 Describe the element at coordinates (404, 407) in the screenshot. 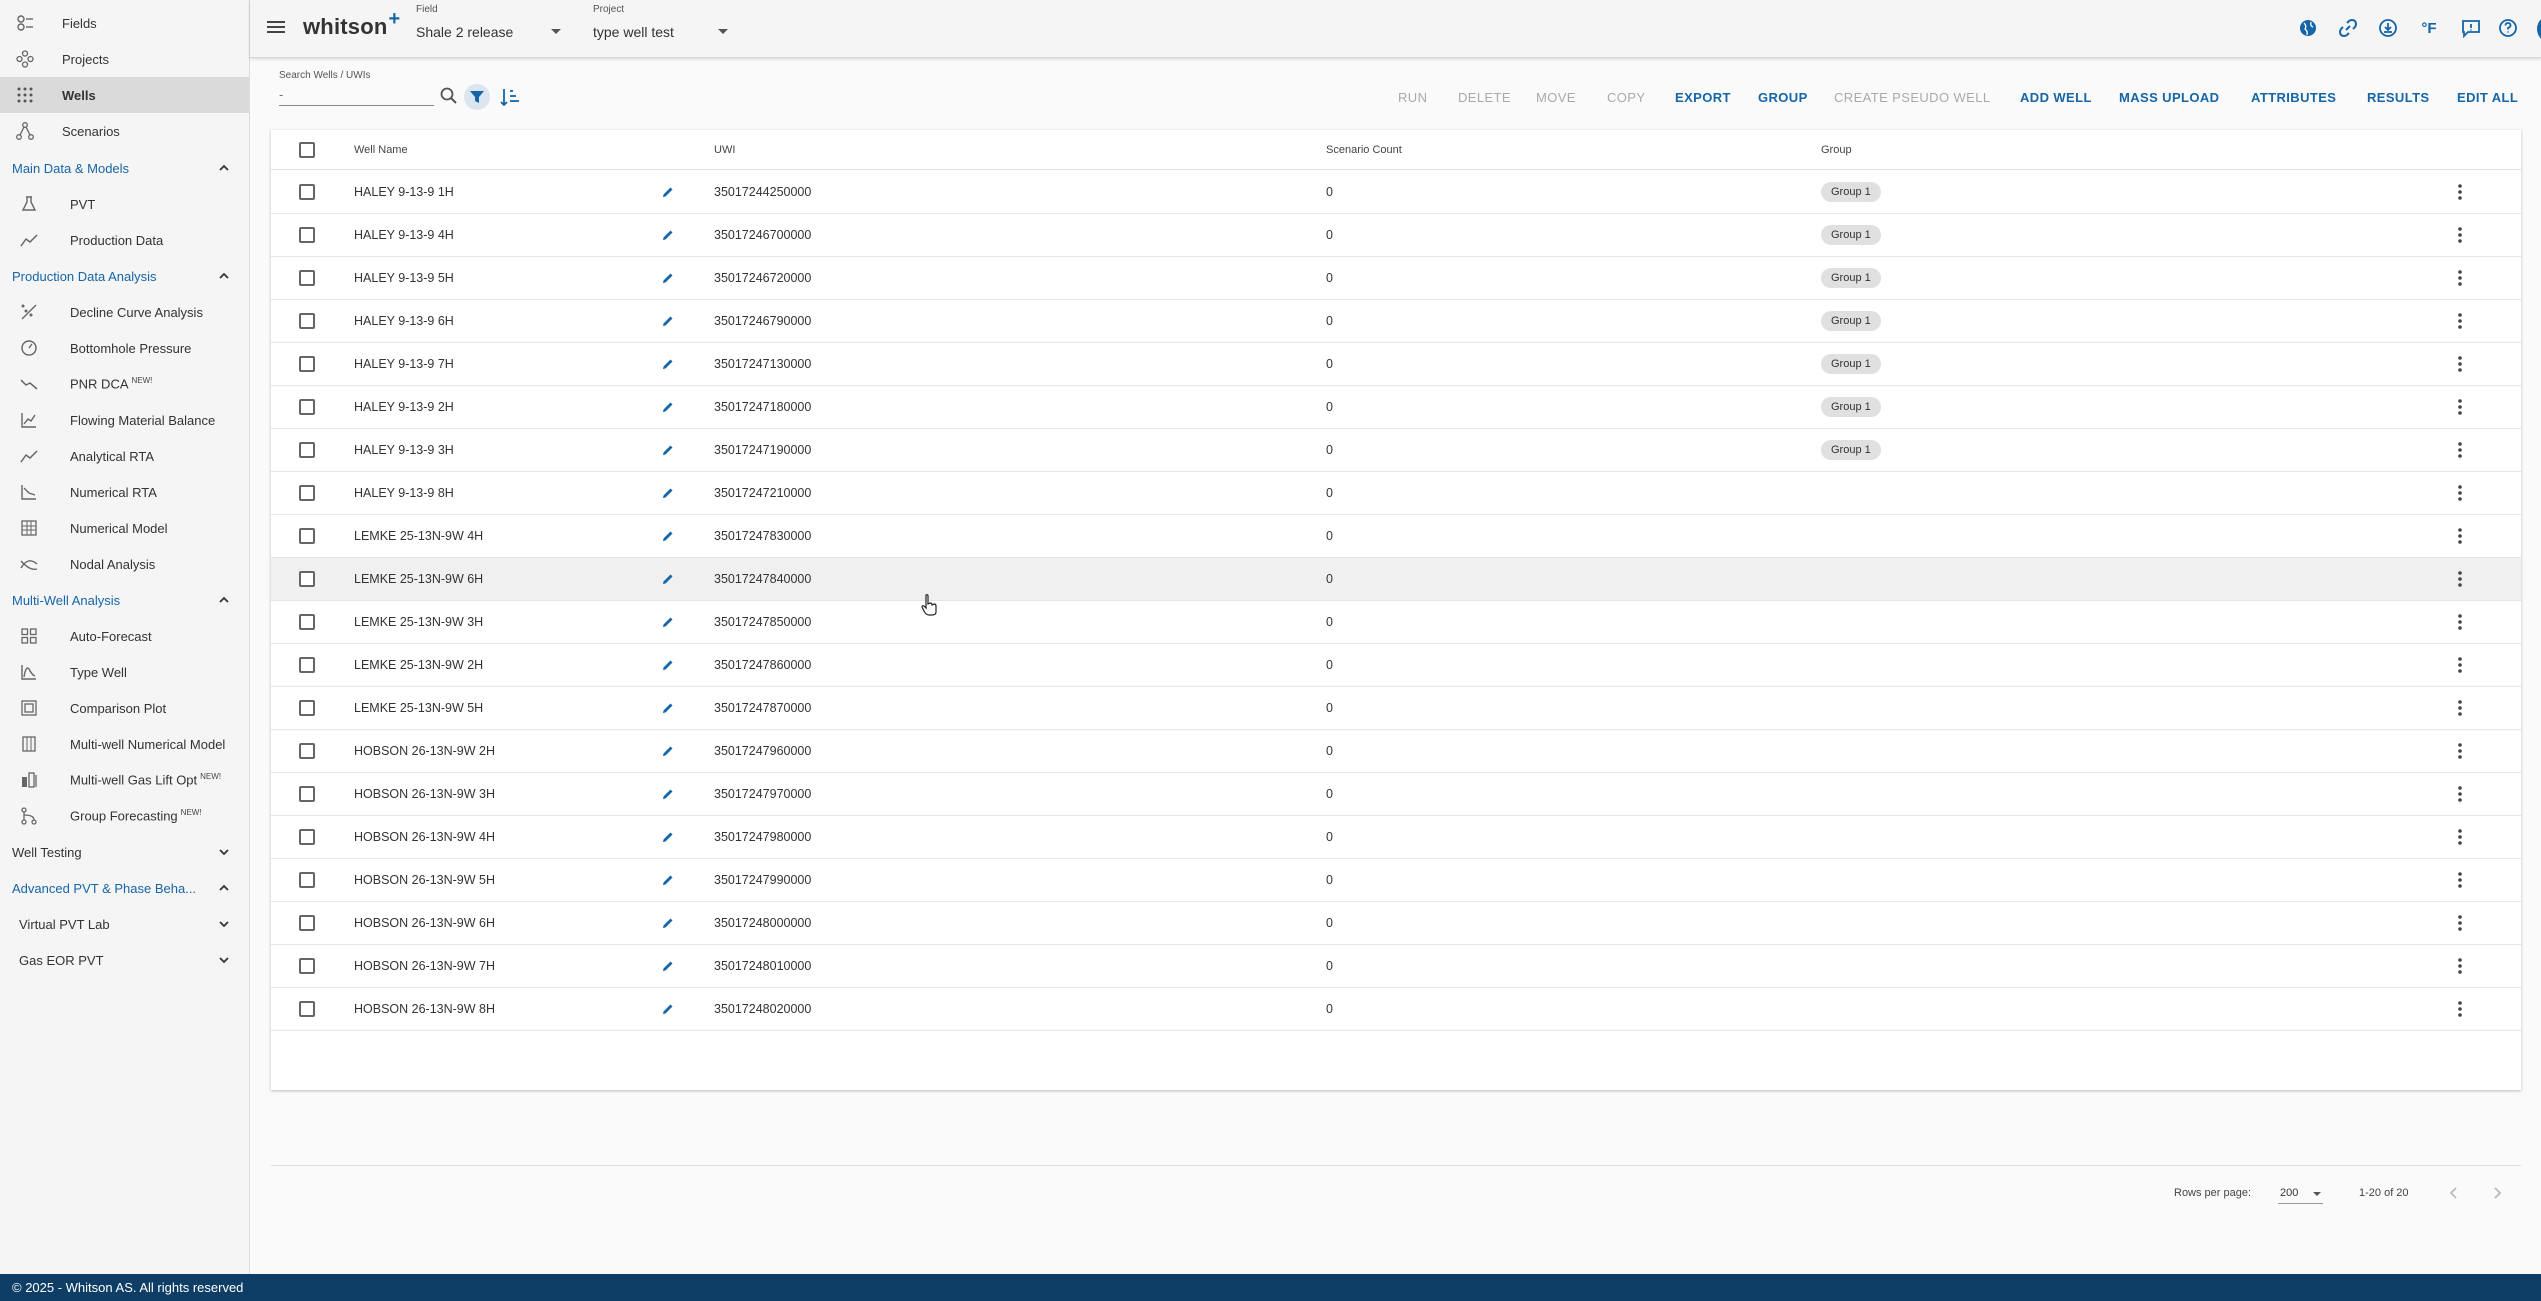

I see `well-name-cell: HALEY 9-13-9 2H` at that location.